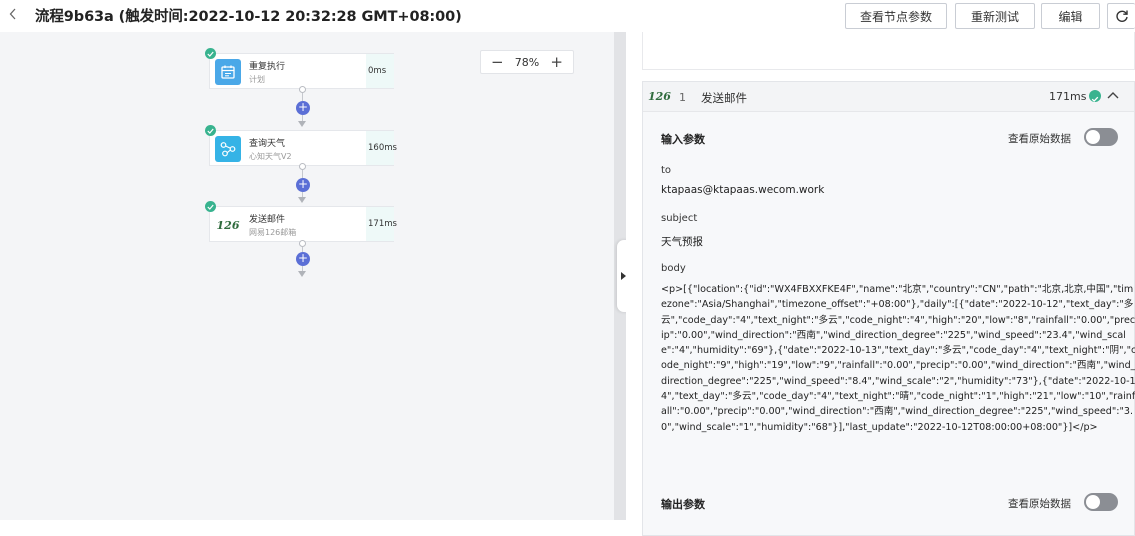  Describe the element at coordinates (381, 148) in the screenshot. I see `node-duration: 160ms` at that location.